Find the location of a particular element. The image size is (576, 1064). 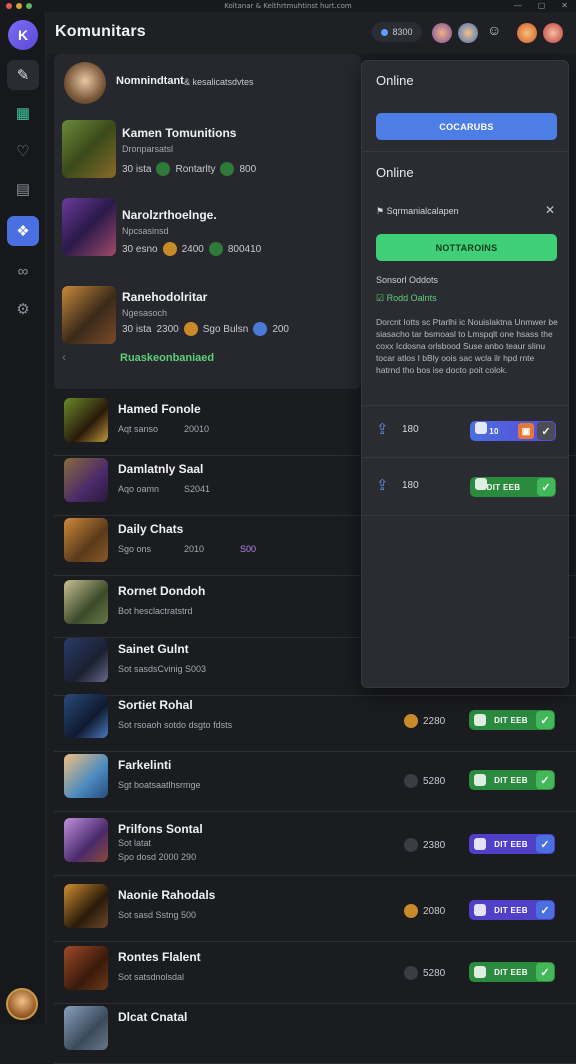

row-name: Sortiet Rohal is located at coordinates (155, 705).